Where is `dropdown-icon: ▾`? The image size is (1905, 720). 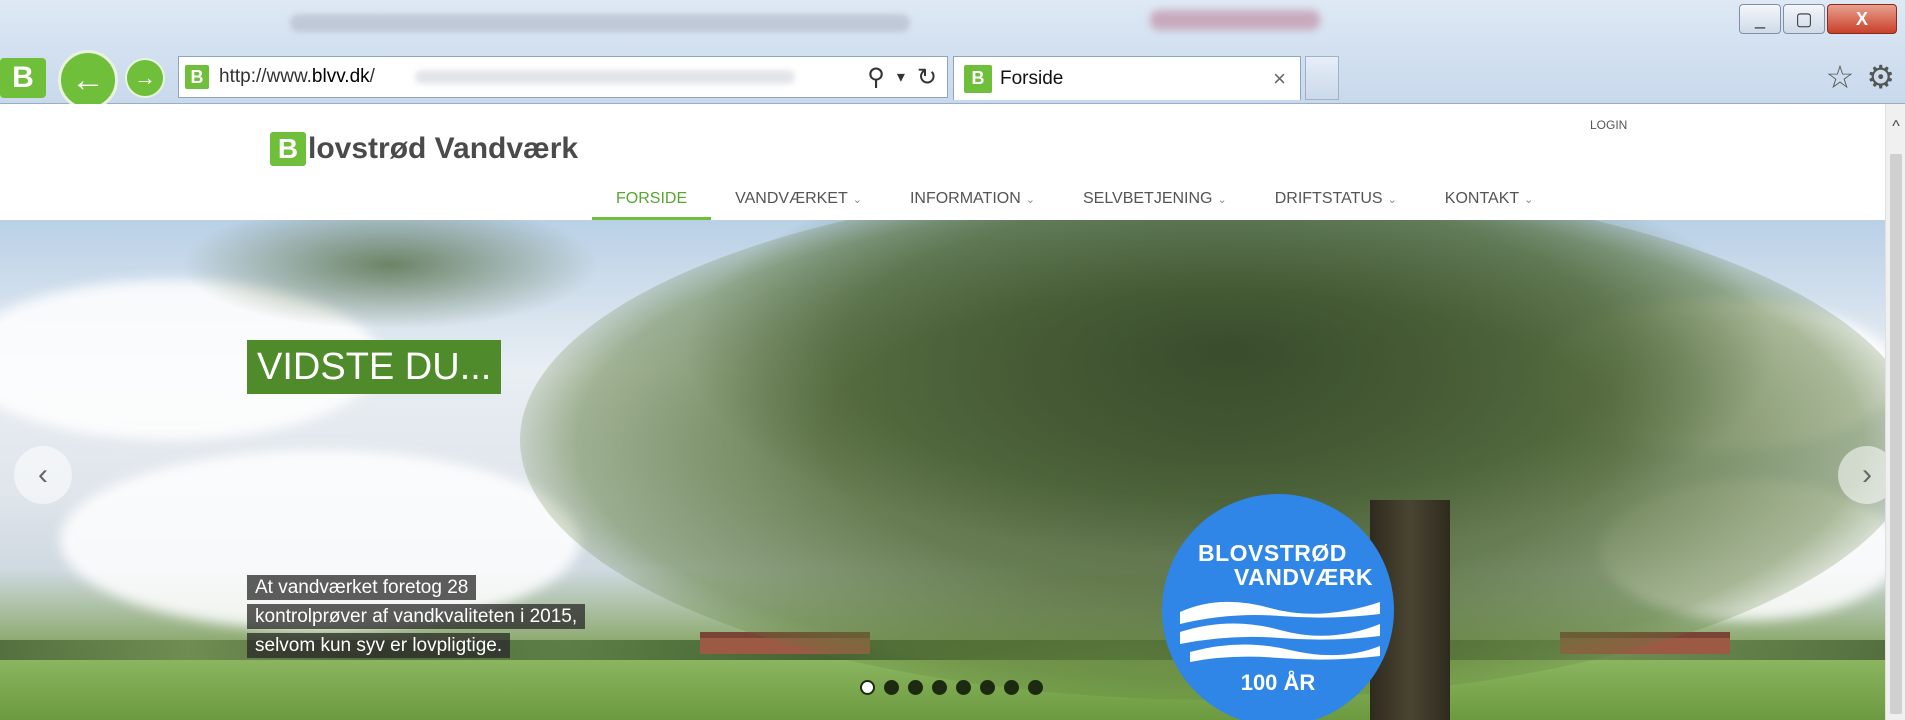
dropdown-icon: ▾ is located at coordinates (901, 77).